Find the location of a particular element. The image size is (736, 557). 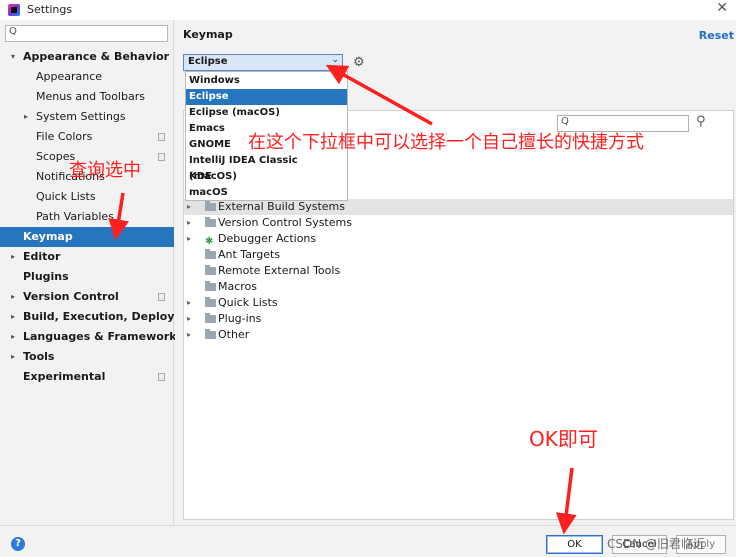

sidebar-item: ▸ System Settings is located at coordinates (87, 117).